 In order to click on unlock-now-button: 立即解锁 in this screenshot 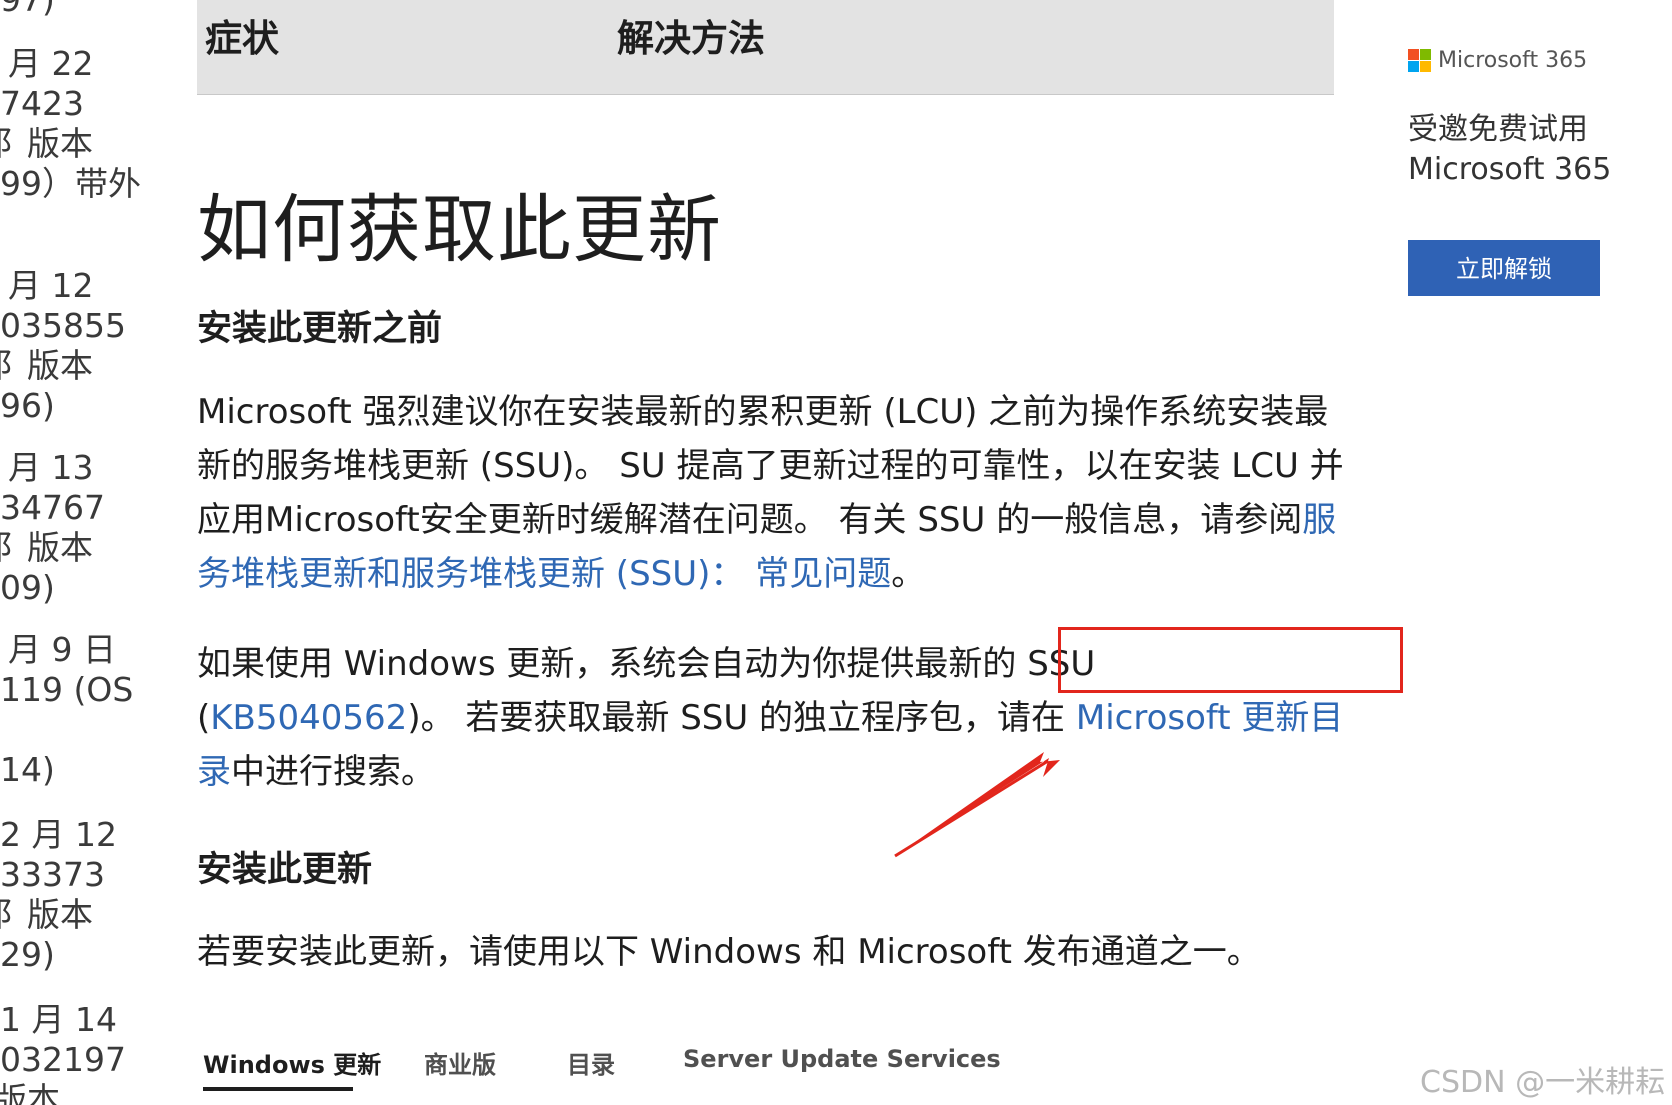, I will do `click(1504, 268)`.